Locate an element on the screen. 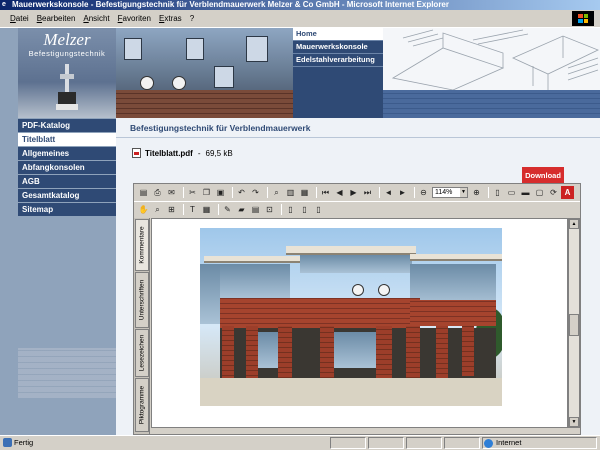 The height and width of the screenshot is (450, 600). side-nav-allgemeines: Allgemeines is located at coordinates (67, 154).